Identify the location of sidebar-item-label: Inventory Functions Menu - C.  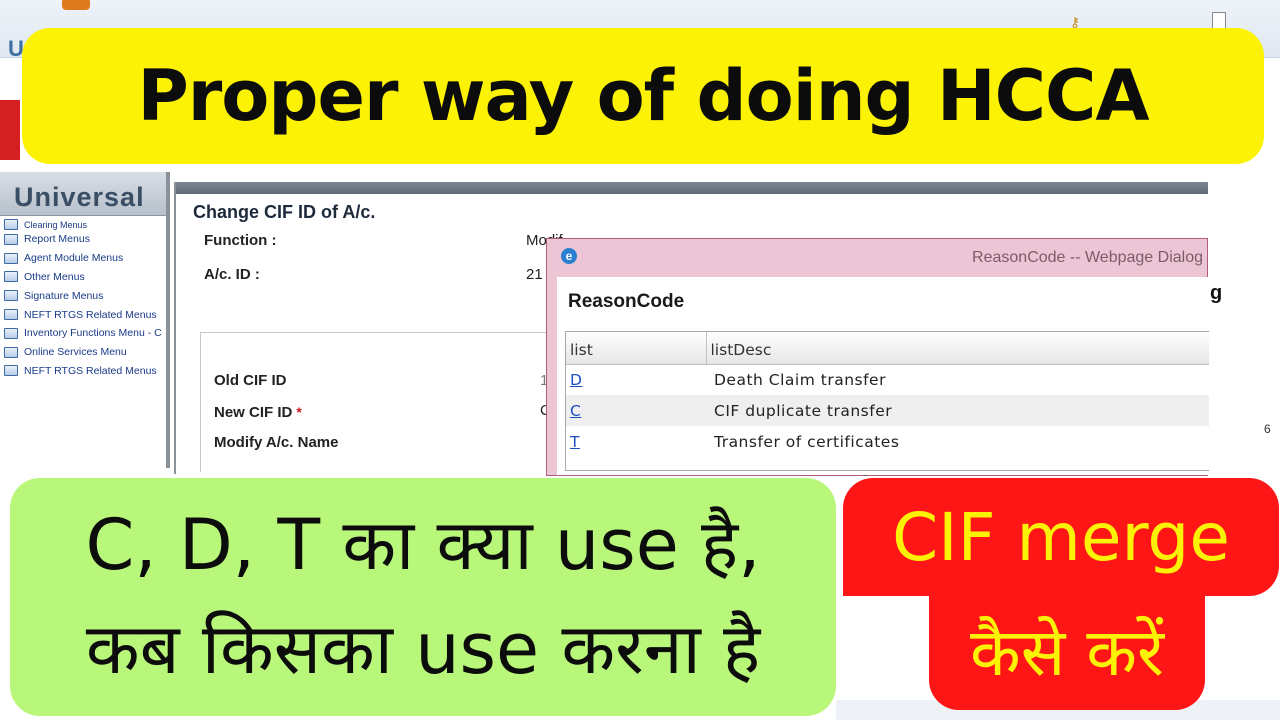
(93, 333).